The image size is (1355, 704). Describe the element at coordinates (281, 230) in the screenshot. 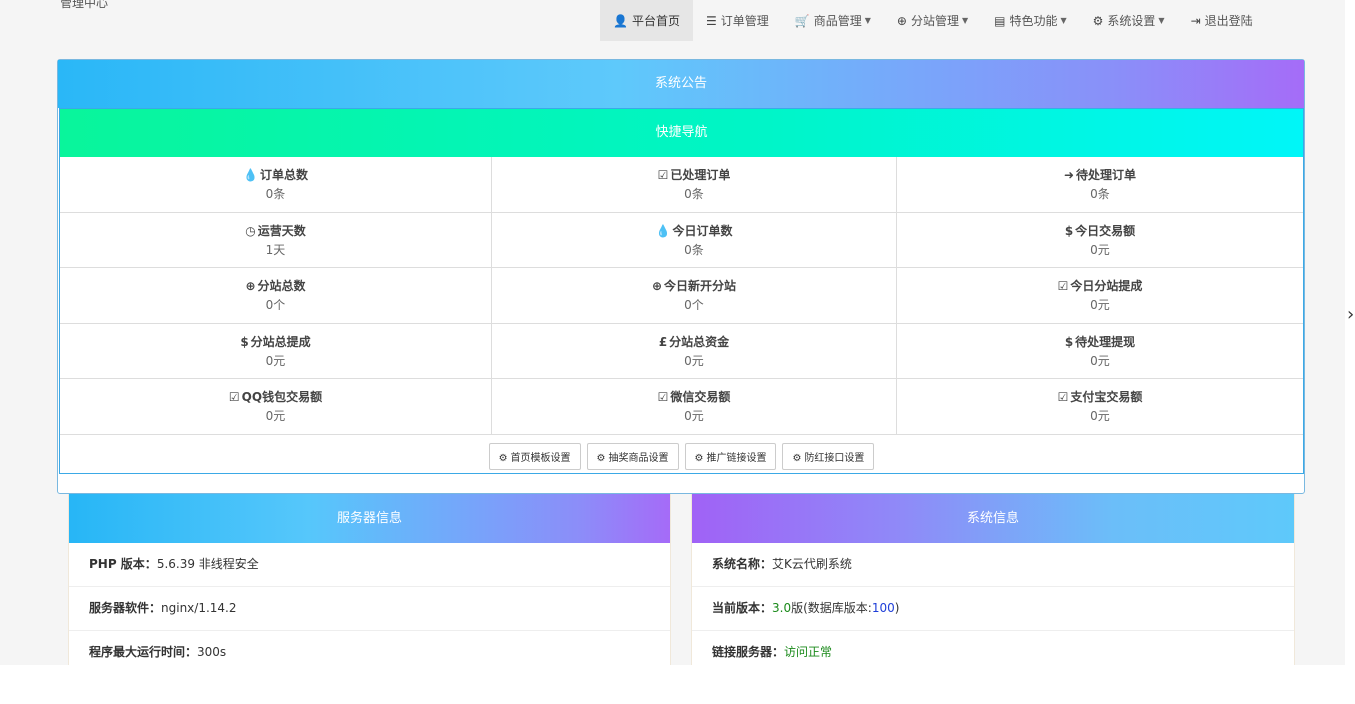

I see `stat-label: 运营天数` at that location.